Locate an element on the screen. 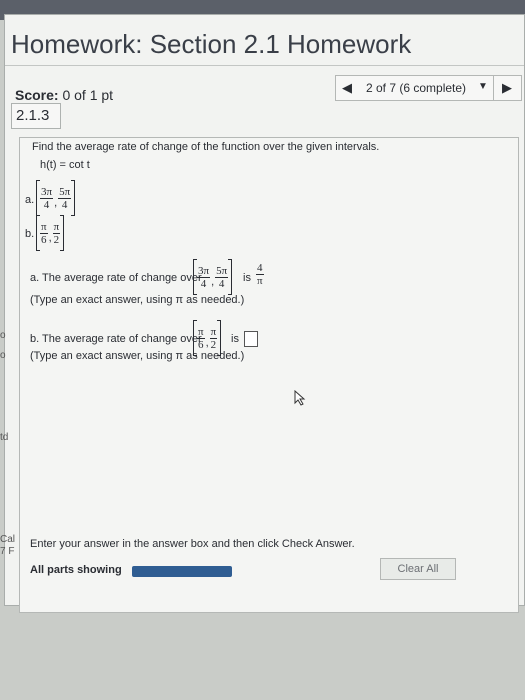 The width and height of the screenshot is (525, 700). side-fragment: Cal is located at coordinates (8, 539).